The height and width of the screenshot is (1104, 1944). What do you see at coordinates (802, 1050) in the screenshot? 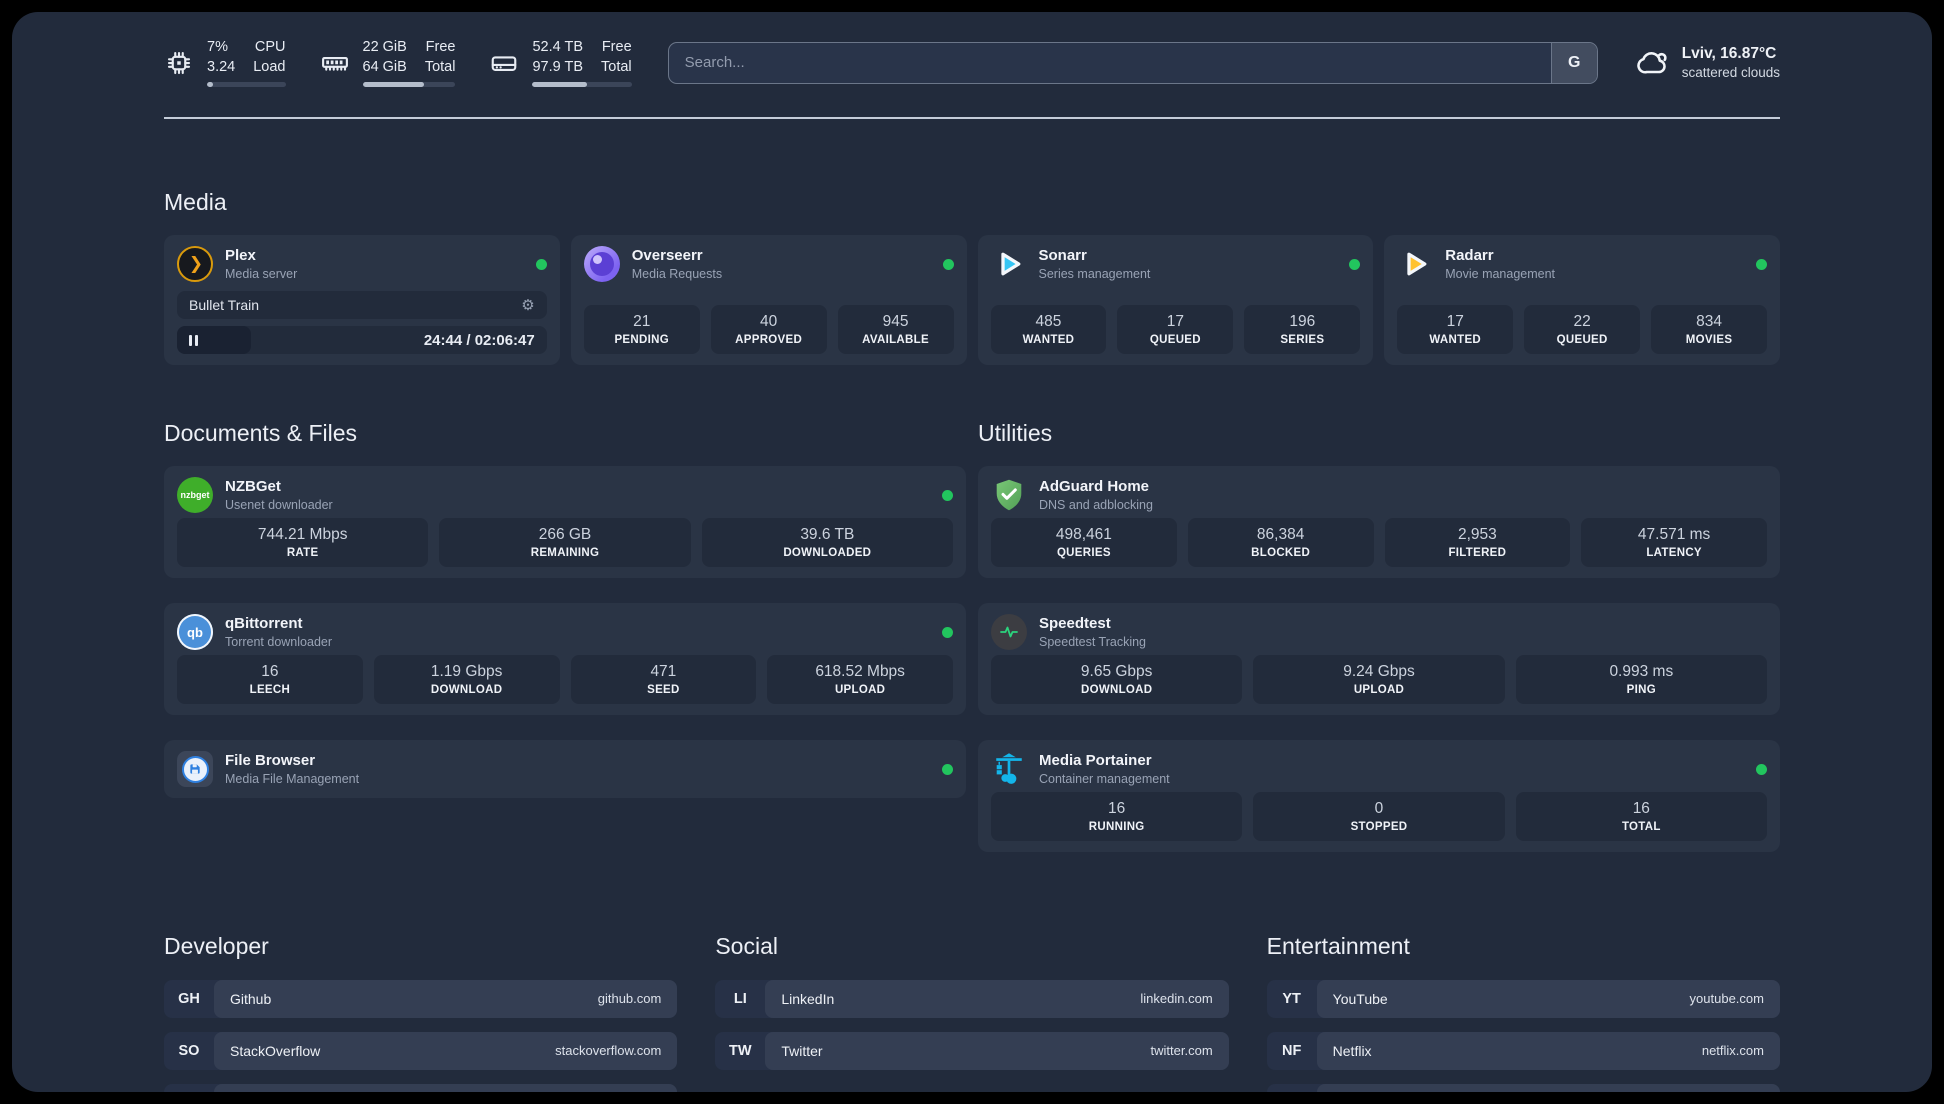
I see `link-name: Twitter` at bounding box center [802, 1050].